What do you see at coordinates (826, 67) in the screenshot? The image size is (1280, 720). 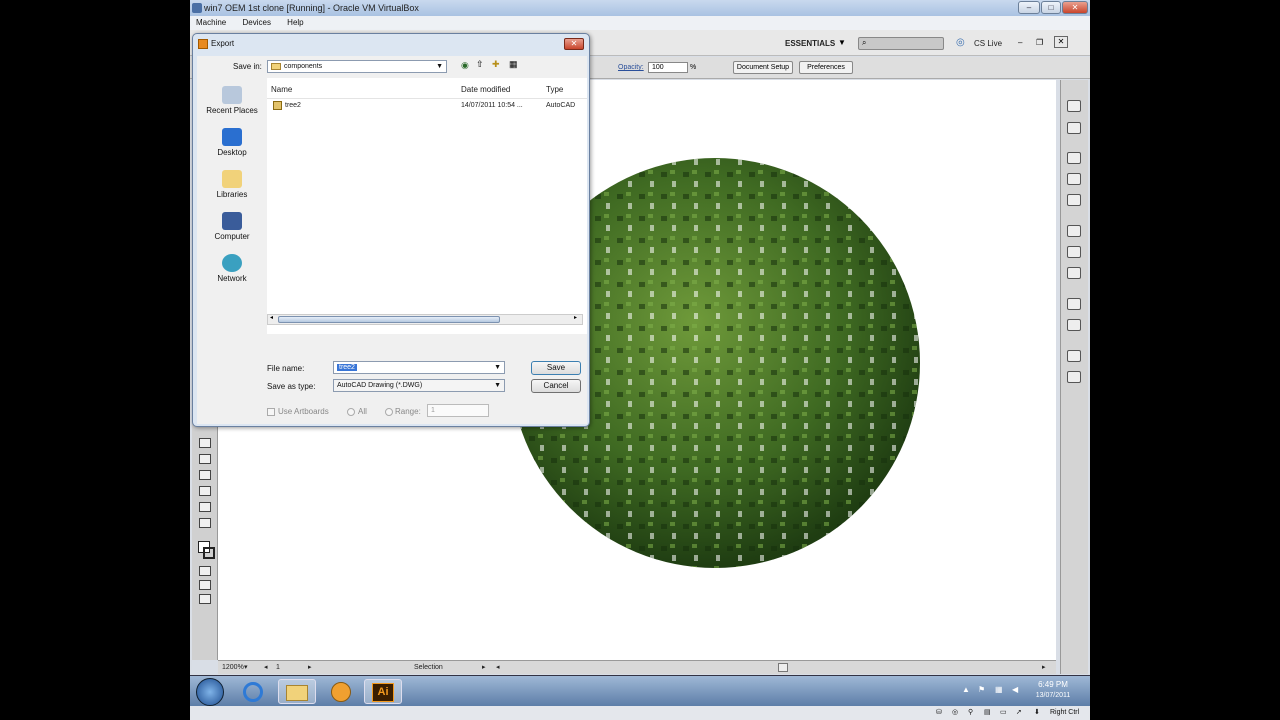 I see `preferences-button: Preferences` at bounding box center [826, 67].